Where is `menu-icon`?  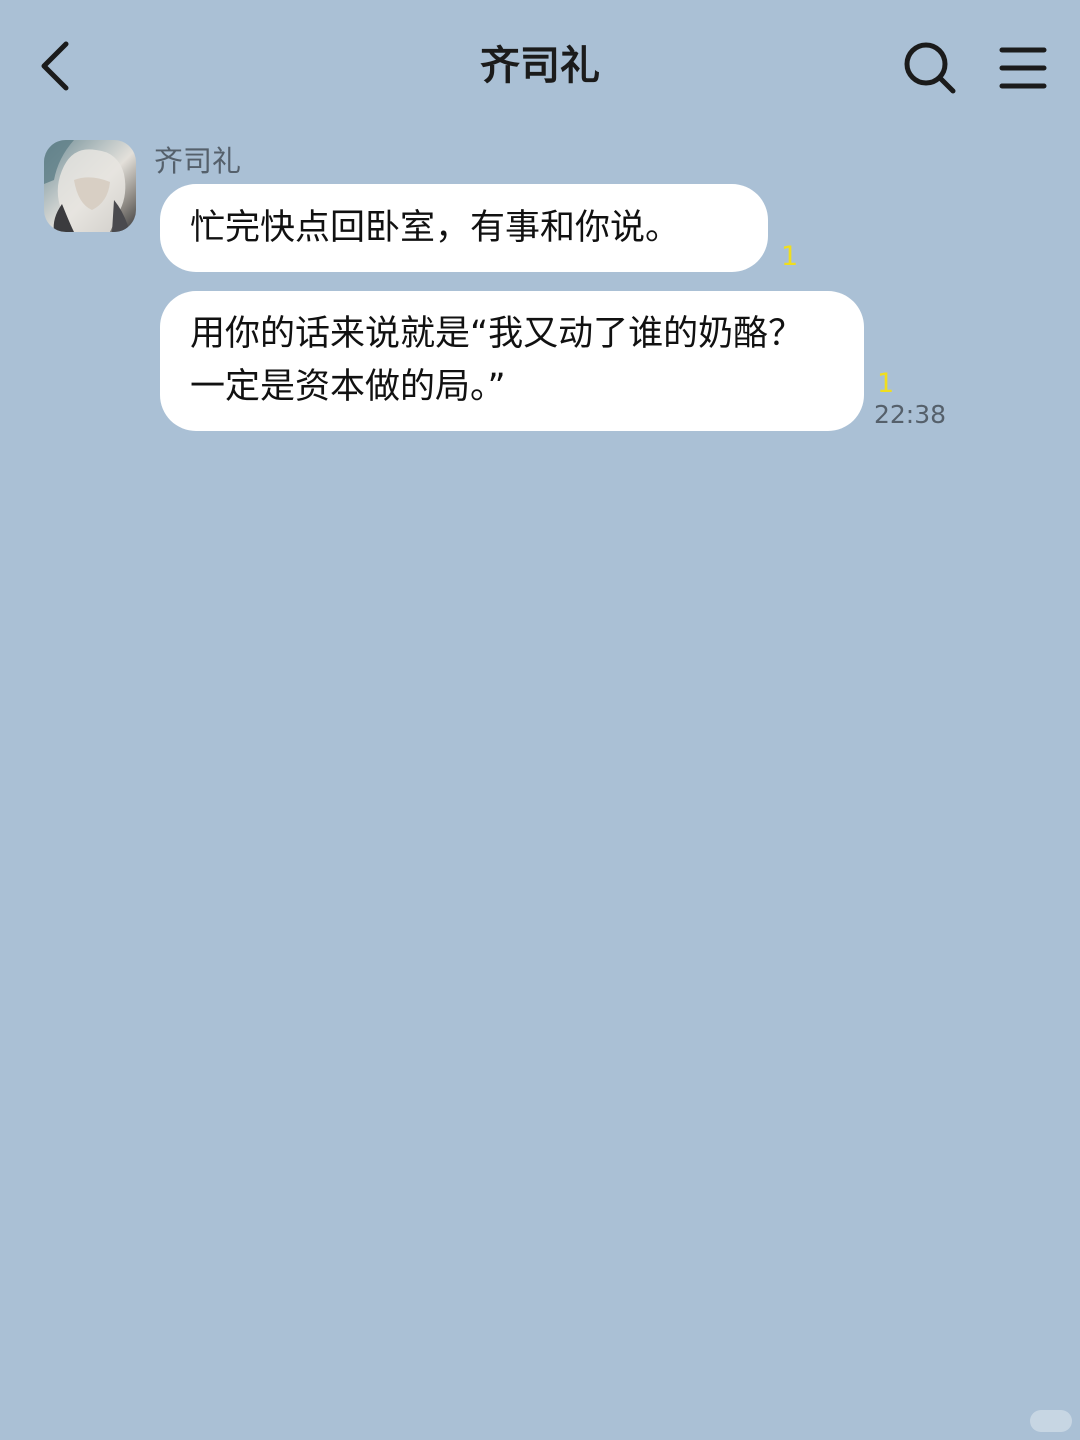 menu-icon is located at coordinates (1023, 68).